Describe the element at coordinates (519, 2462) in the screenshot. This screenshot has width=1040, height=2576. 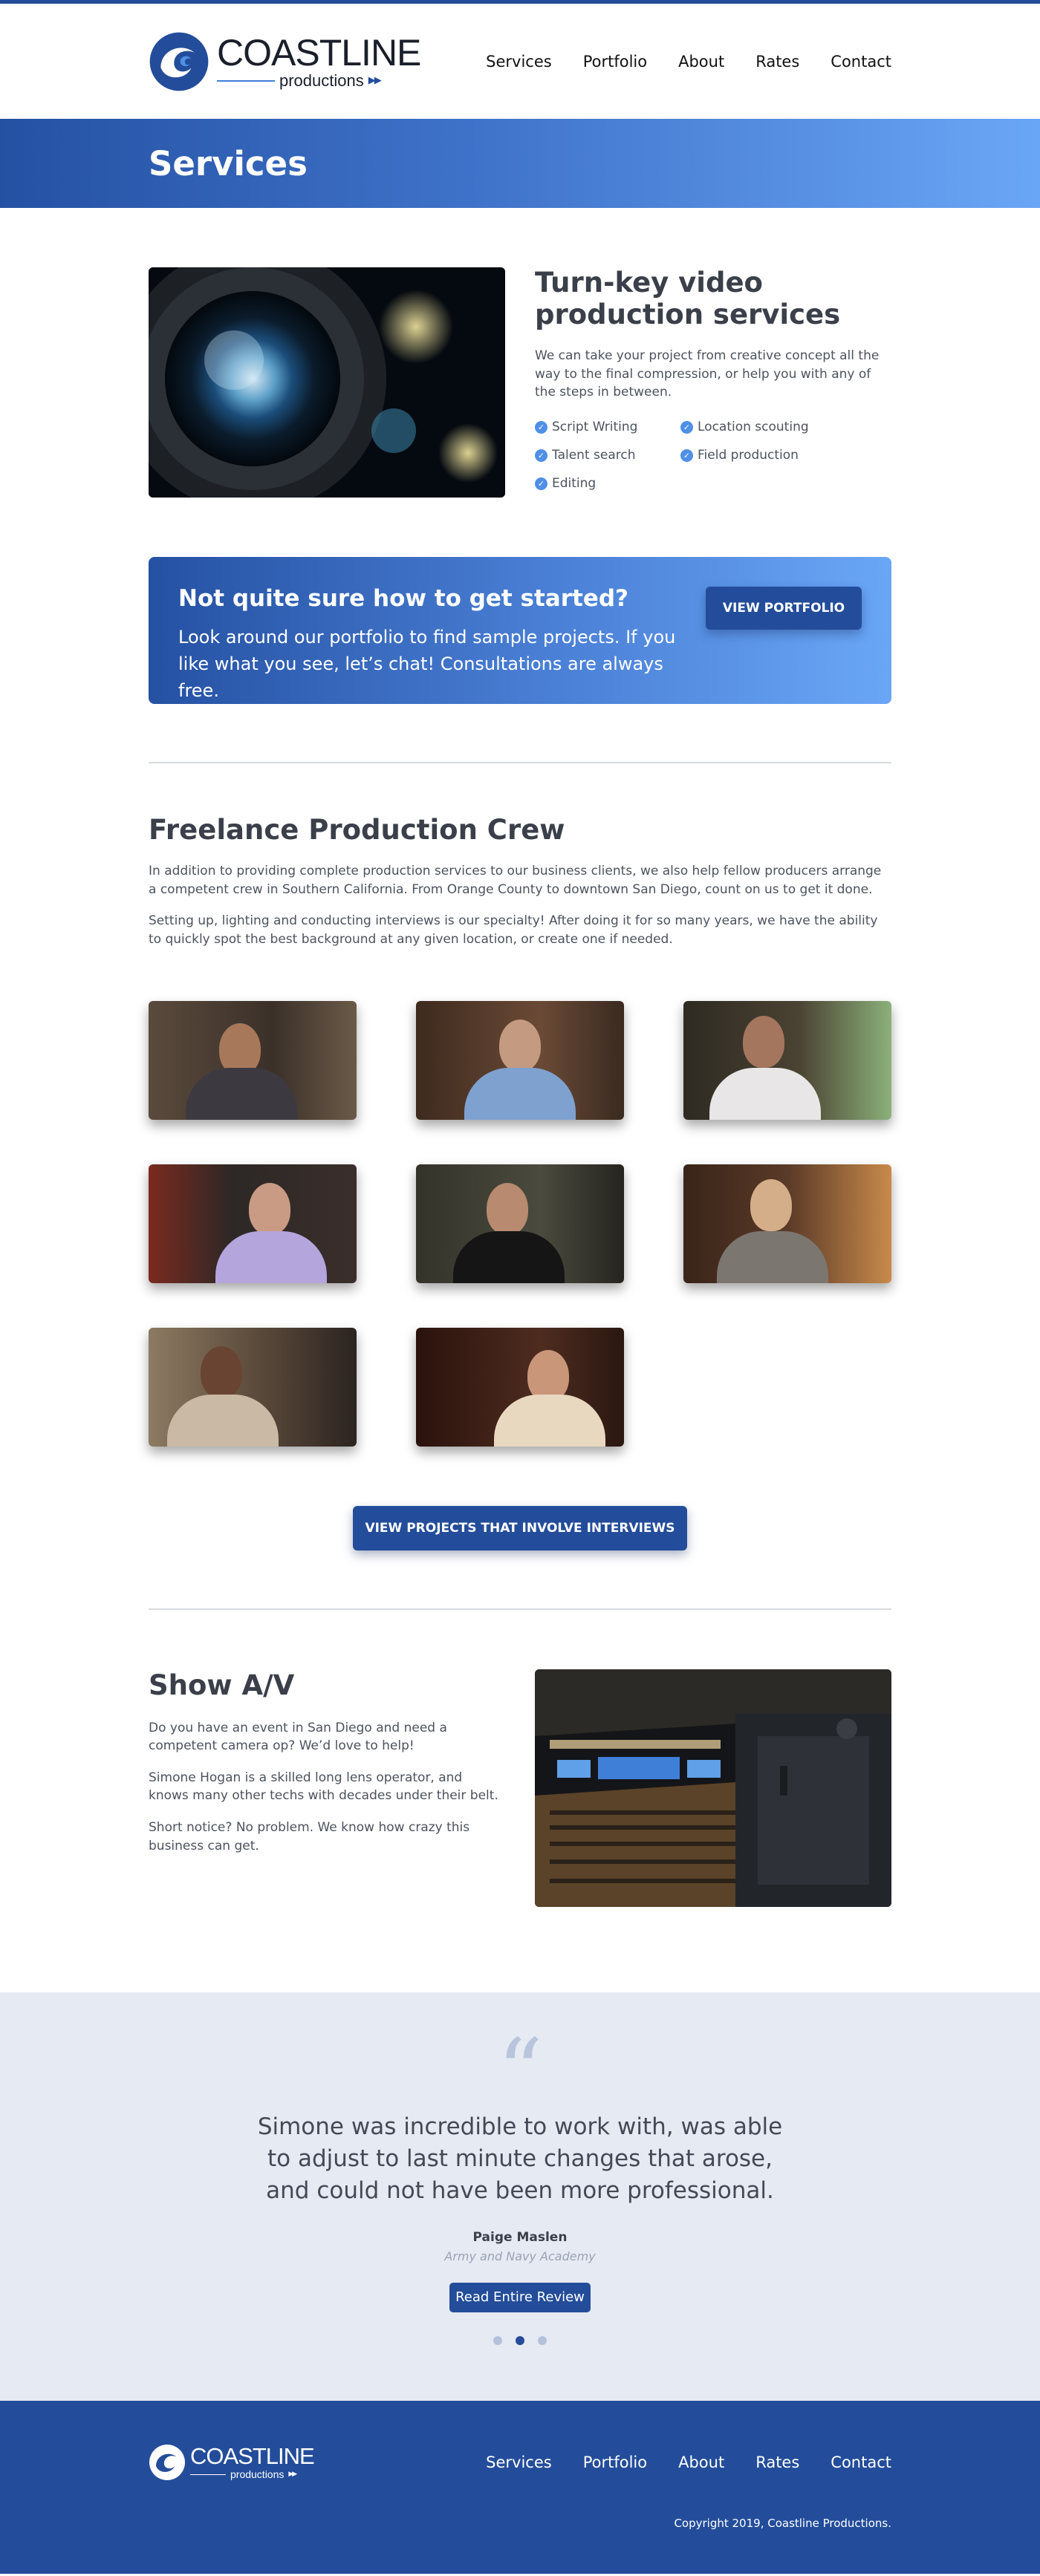
I see `footer-nav-services: Services` at that location.